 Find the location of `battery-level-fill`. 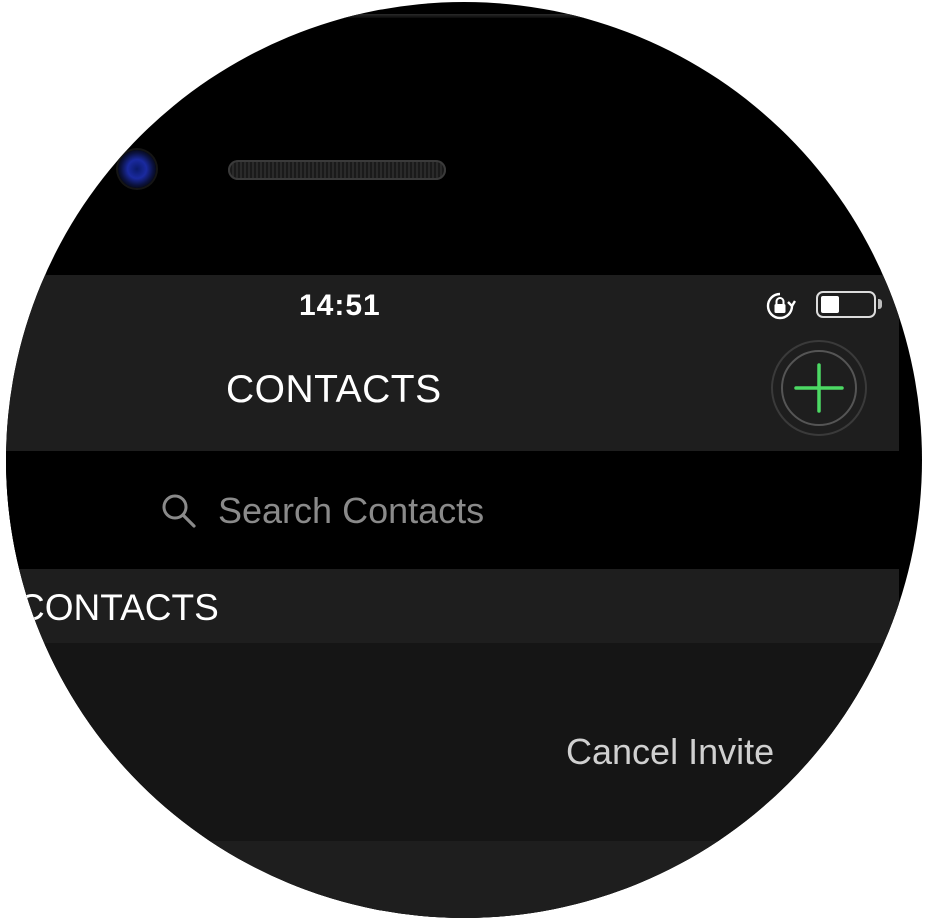

battery-level-fill is located at coordinates (830, 304).